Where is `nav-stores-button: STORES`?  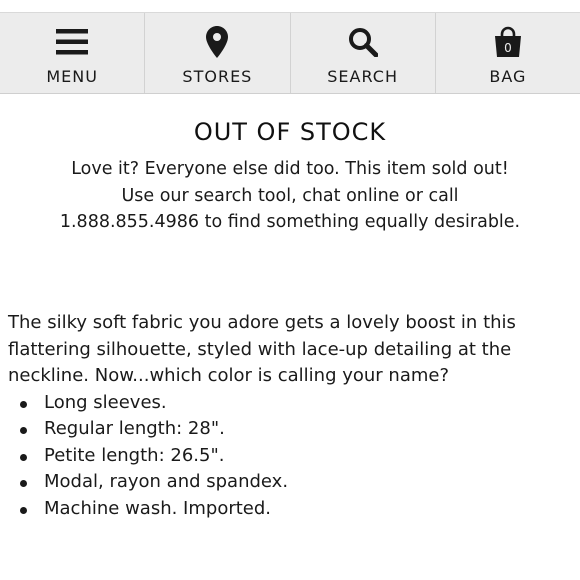
nav-stores-button: STORES is located at coordinates (216, 53).